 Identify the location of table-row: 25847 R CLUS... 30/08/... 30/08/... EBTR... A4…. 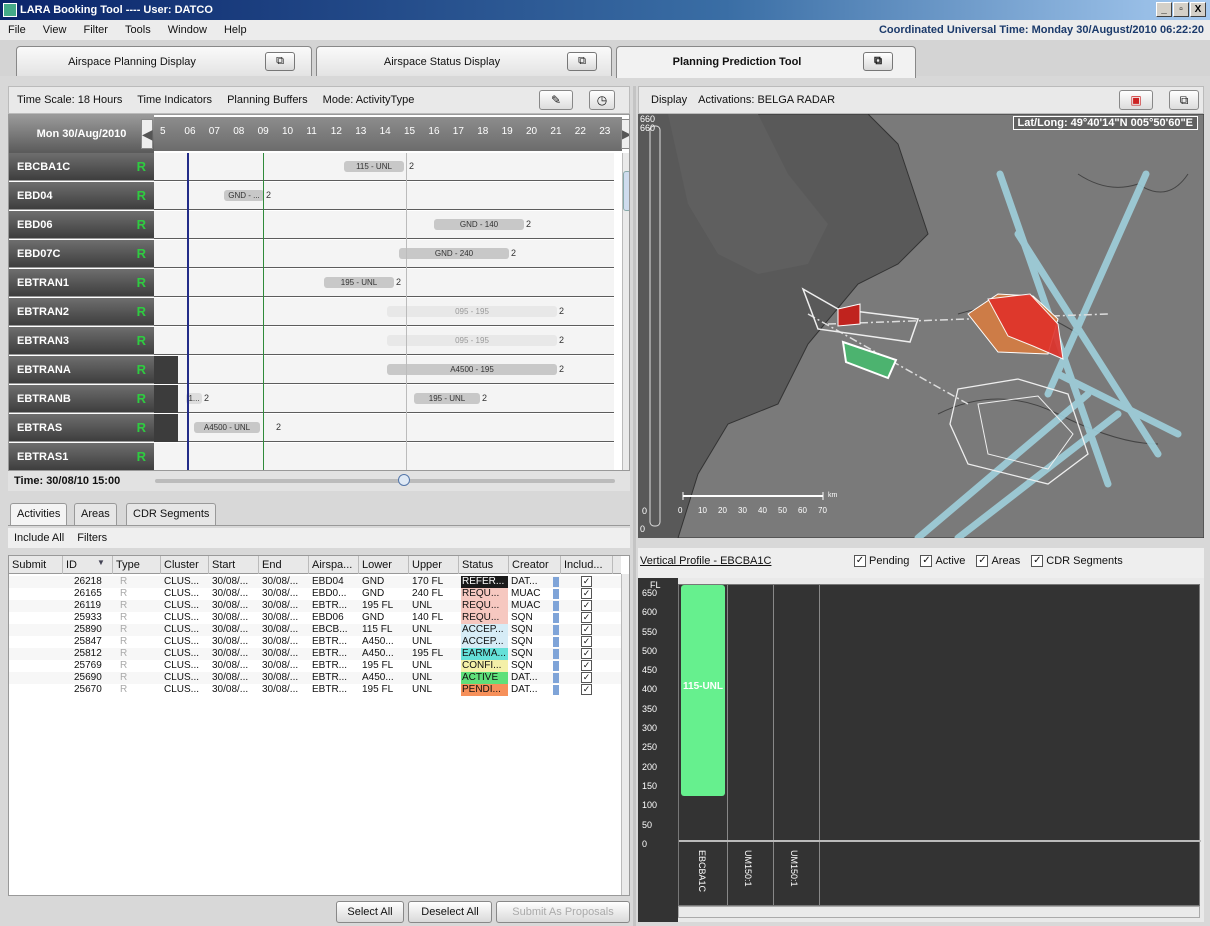
(315, 642).